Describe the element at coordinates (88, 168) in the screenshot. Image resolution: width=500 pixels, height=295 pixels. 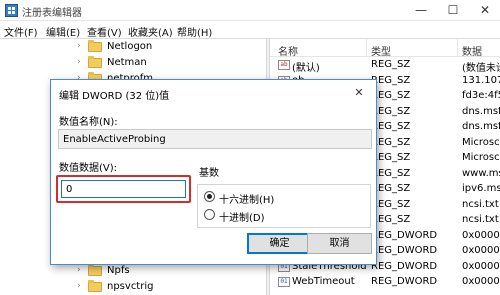
I see `value-data-label: 数值数据(V):` at that location.